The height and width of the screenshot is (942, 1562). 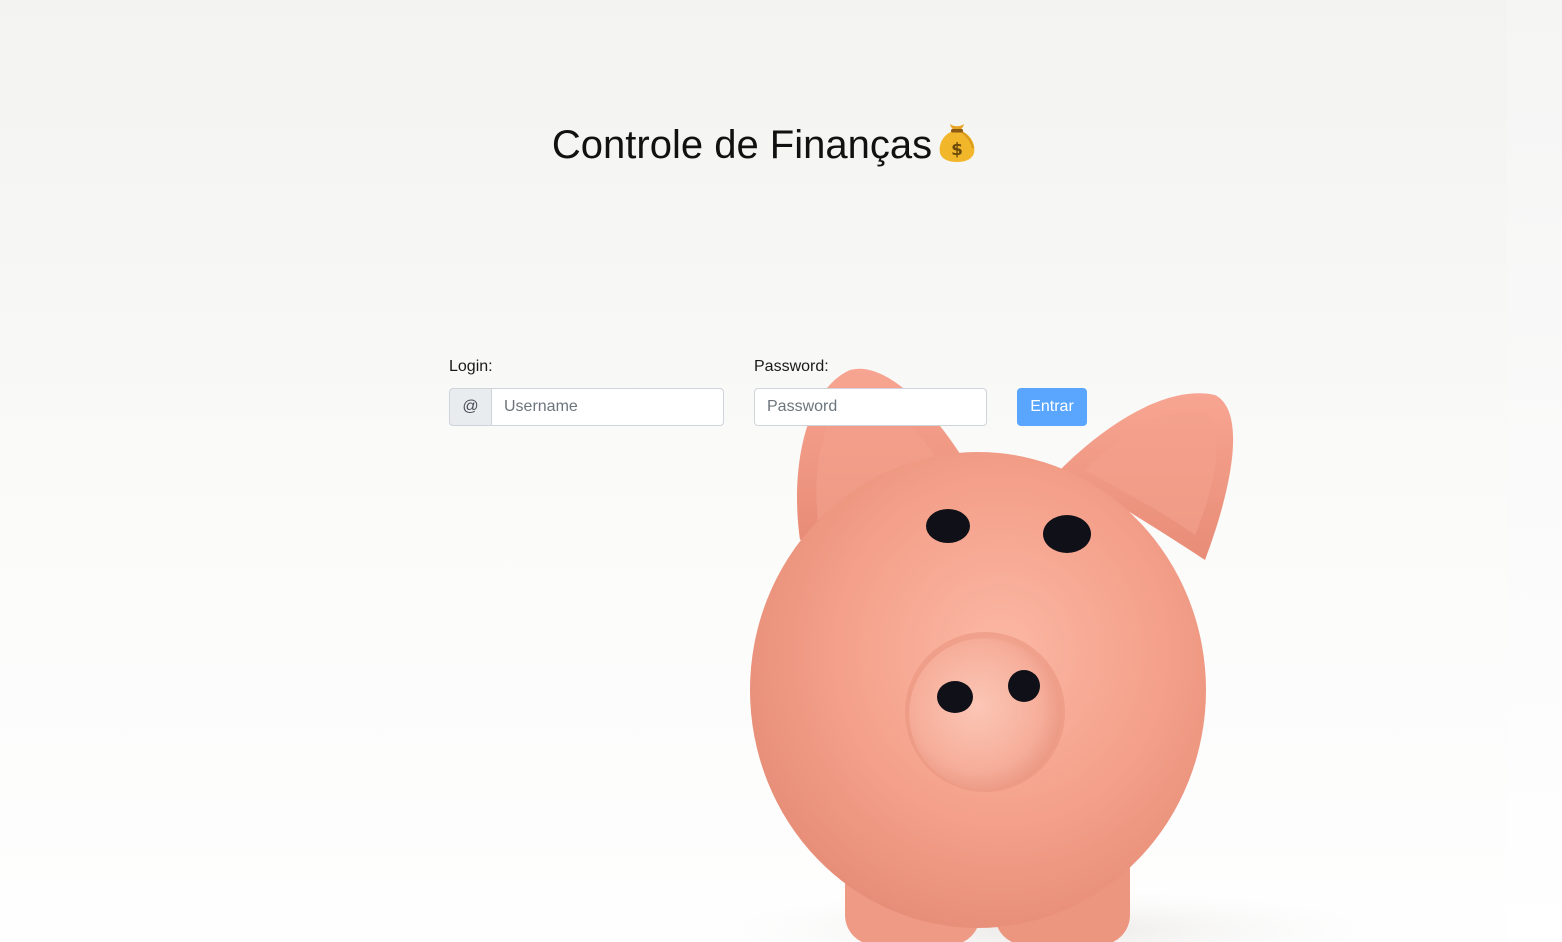 I want to click on at-sign-addon: @, so click(x=470, y=407).